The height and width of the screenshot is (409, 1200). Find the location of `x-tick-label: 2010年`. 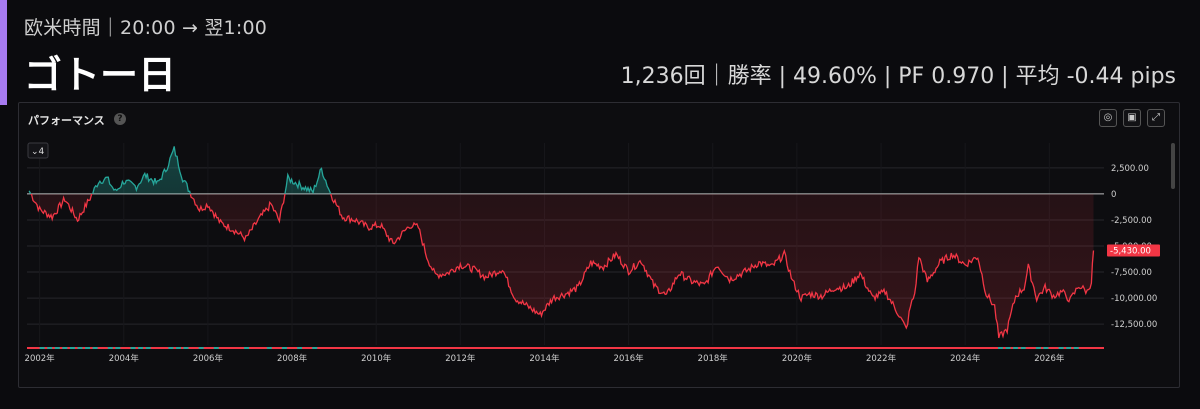

x-tick-label: 2010年 is located at coordinates (376, 358).